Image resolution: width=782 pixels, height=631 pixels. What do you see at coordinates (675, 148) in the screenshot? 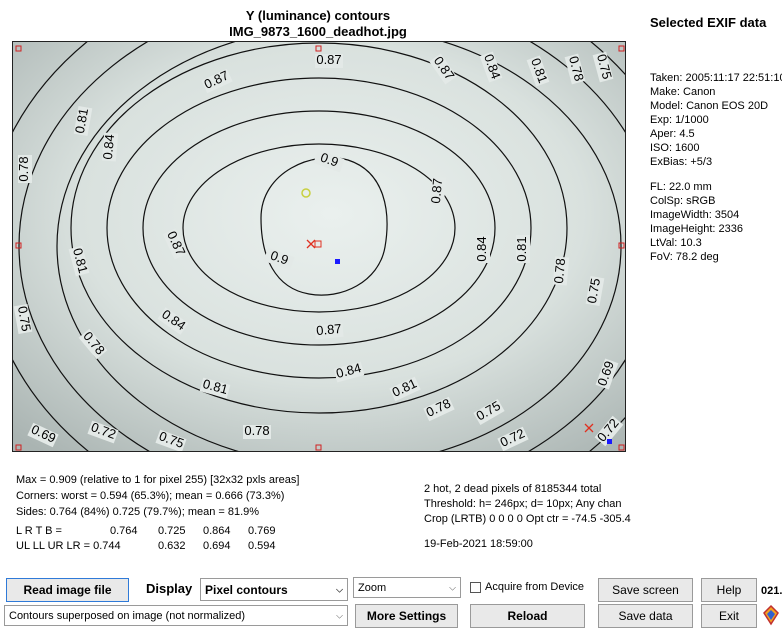
I see `exif-line: ISO: 1600` at bounding box center [675, 148].